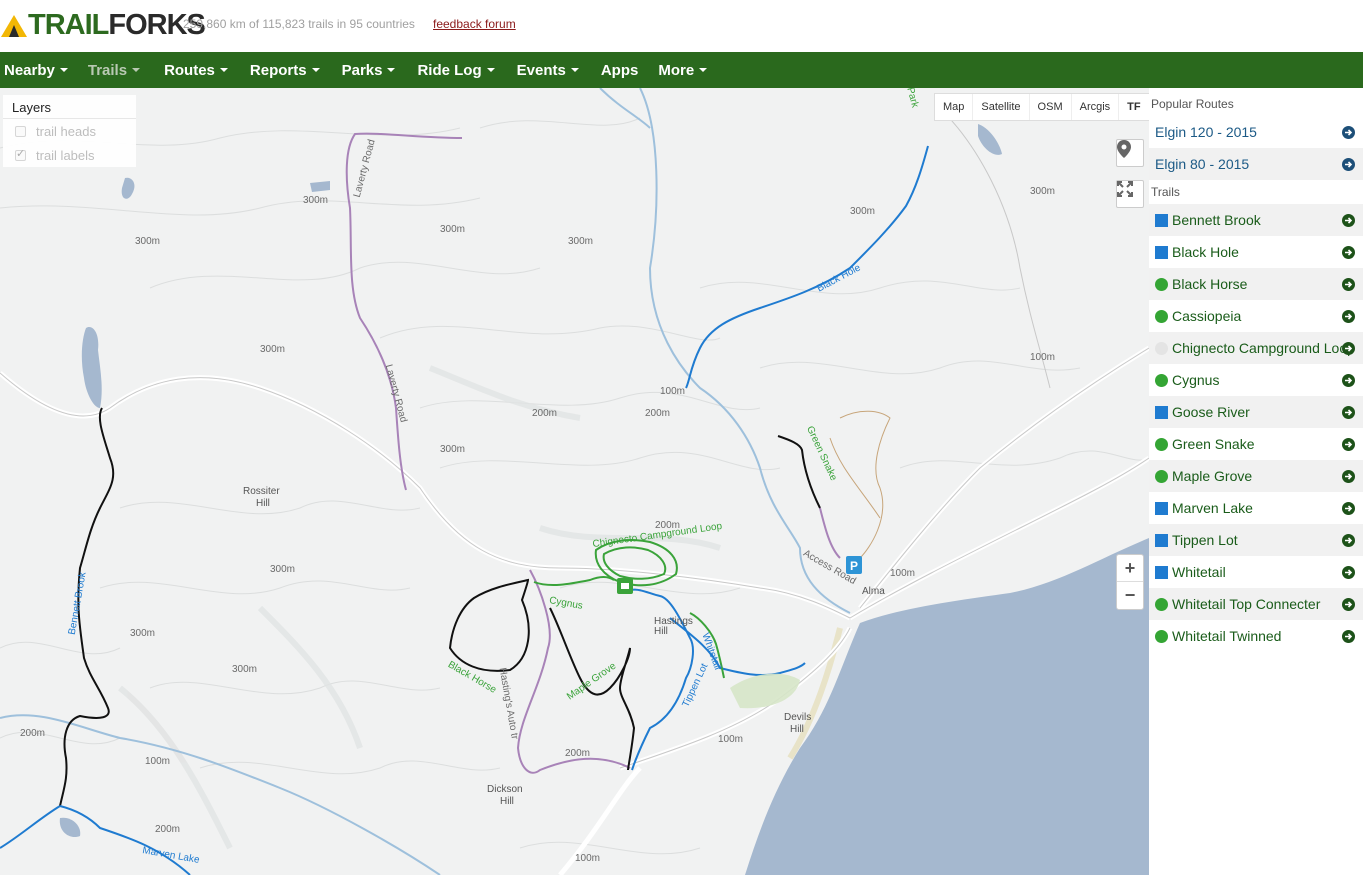 Image resolution: width=1363 pixels, height=875 pixels. Describe the element at coordinates (20, 154) in the screenshot. I see `trail-labels-checkbox` at that location.